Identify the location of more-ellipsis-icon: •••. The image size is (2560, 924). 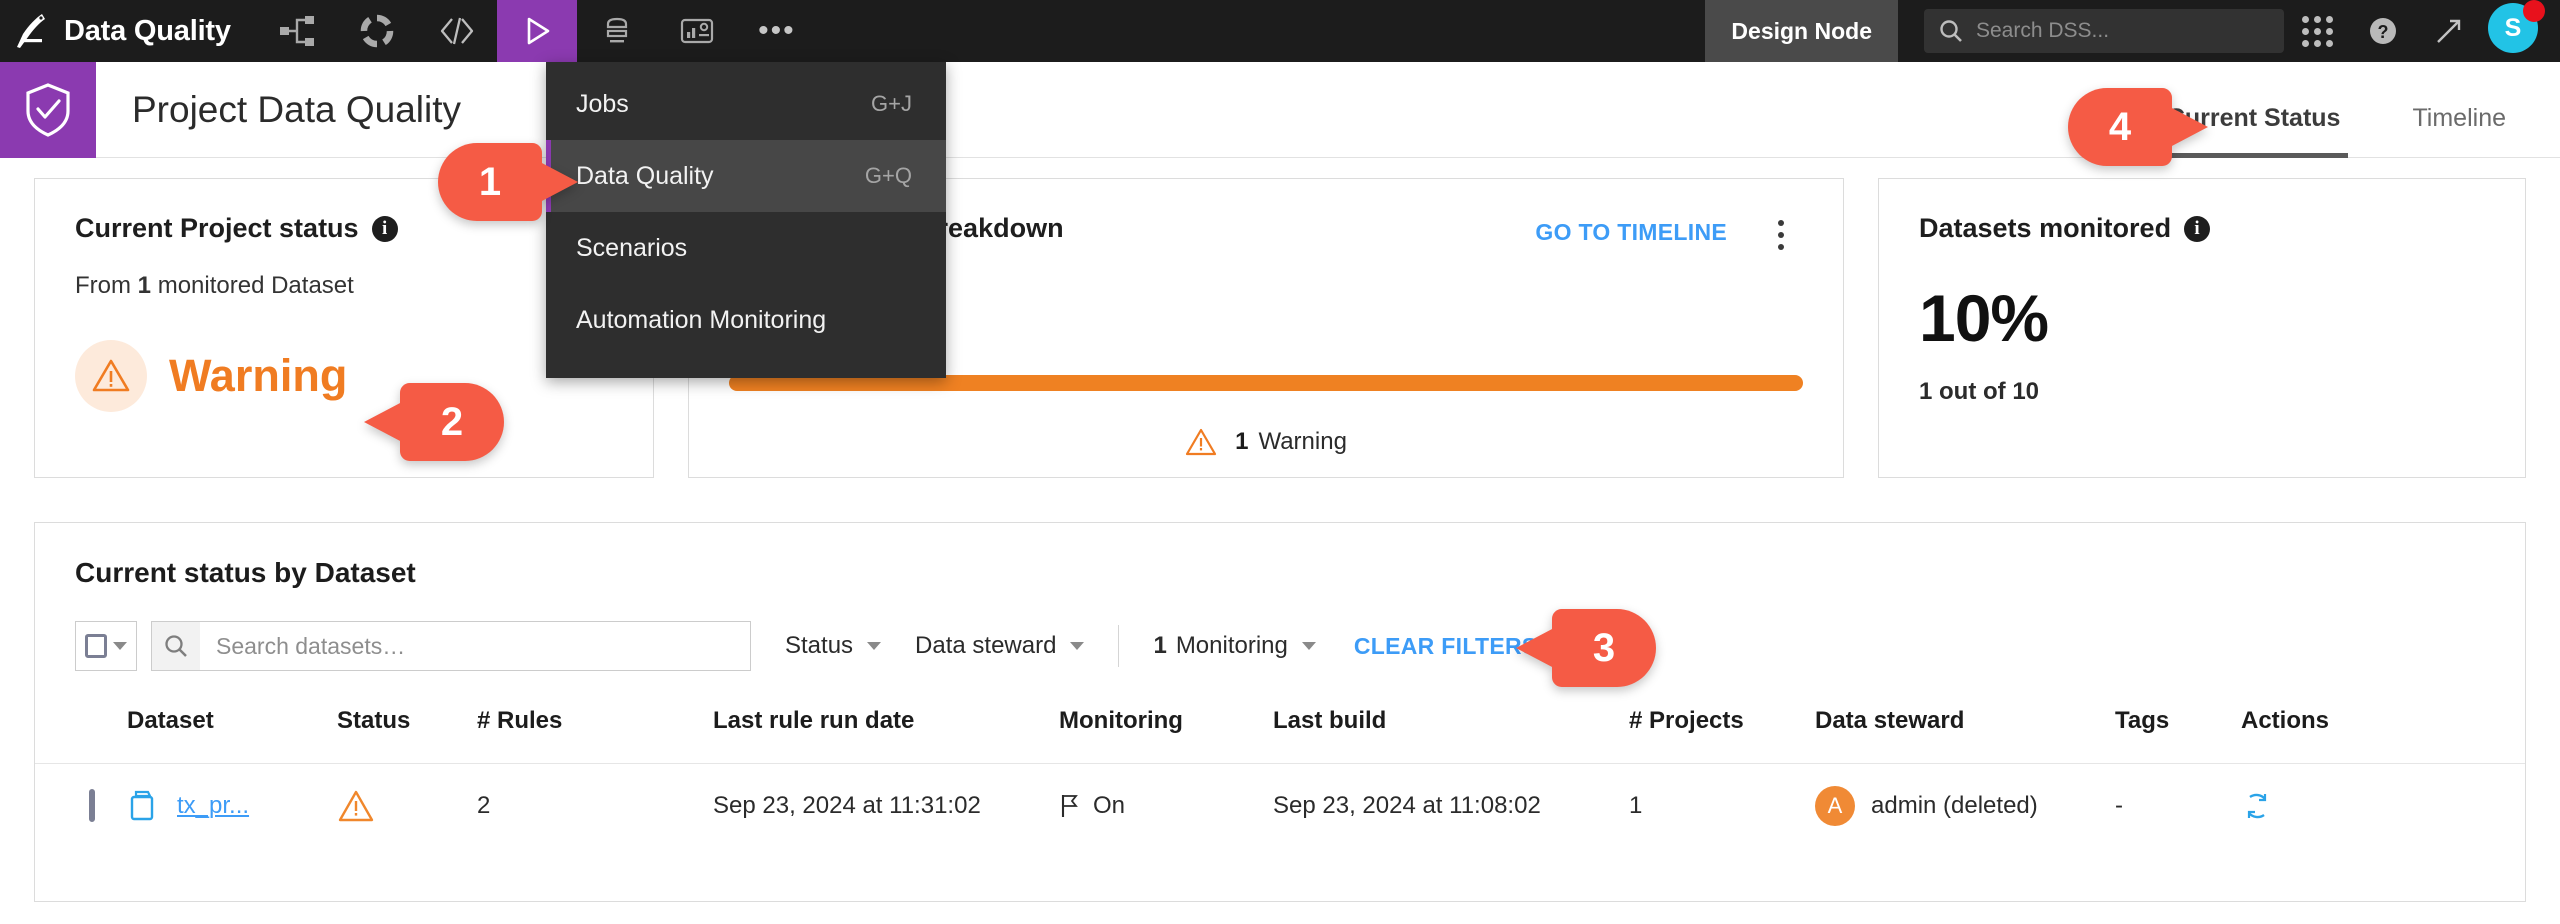
(777, 31).